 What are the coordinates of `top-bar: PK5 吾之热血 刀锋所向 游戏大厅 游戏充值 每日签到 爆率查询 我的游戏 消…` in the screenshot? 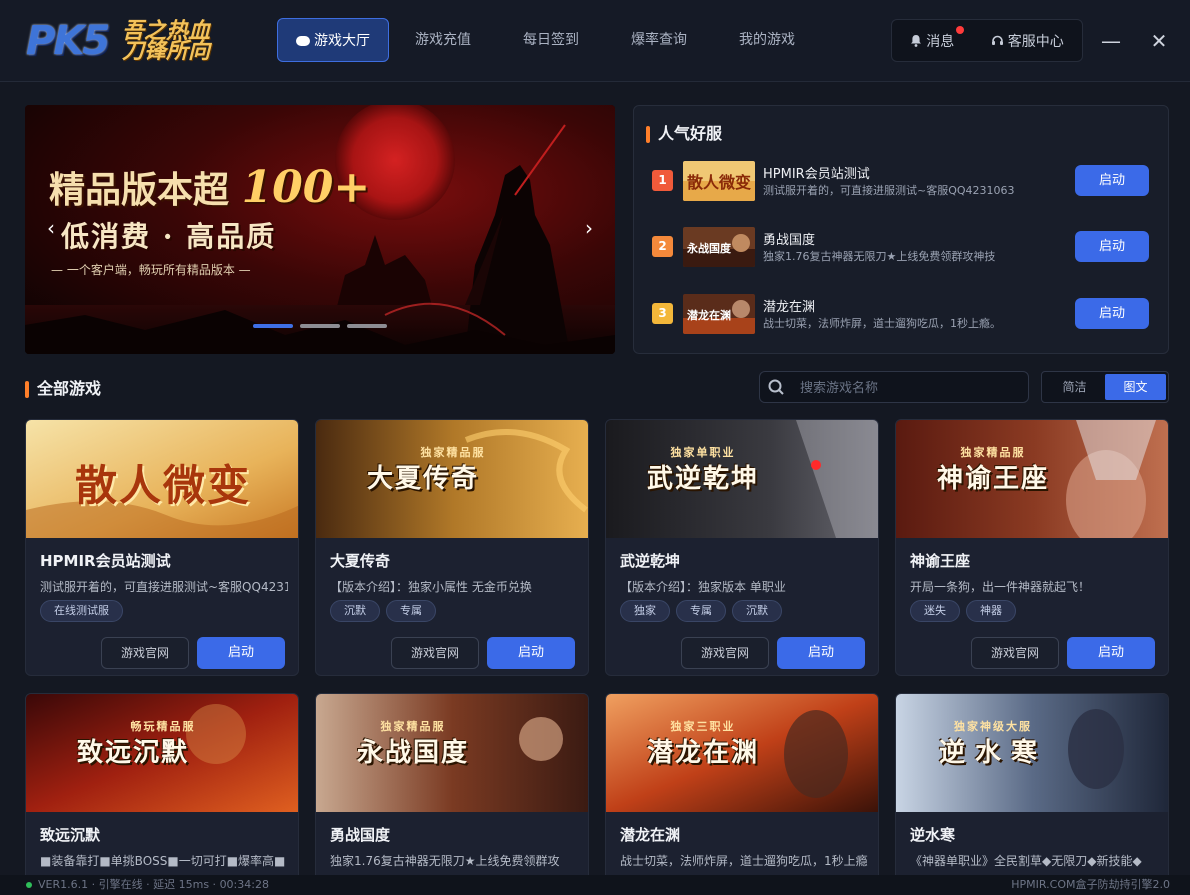 It's located at (595, 41).